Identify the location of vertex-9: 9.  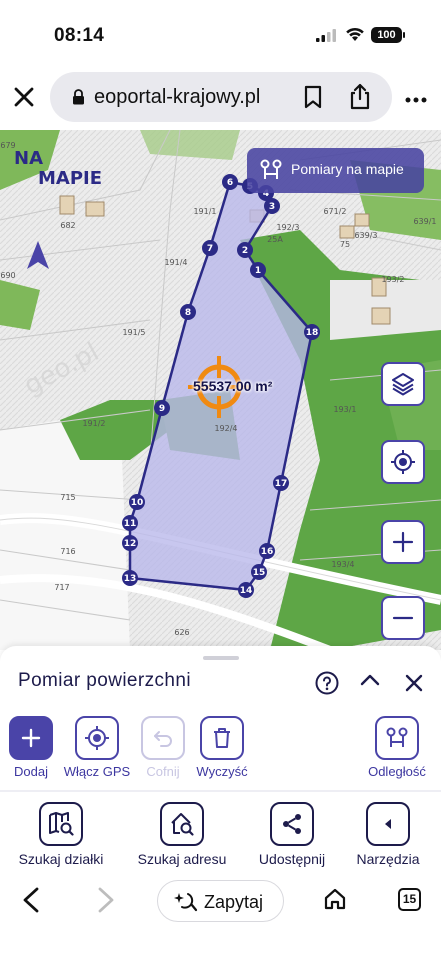
(162, 408).